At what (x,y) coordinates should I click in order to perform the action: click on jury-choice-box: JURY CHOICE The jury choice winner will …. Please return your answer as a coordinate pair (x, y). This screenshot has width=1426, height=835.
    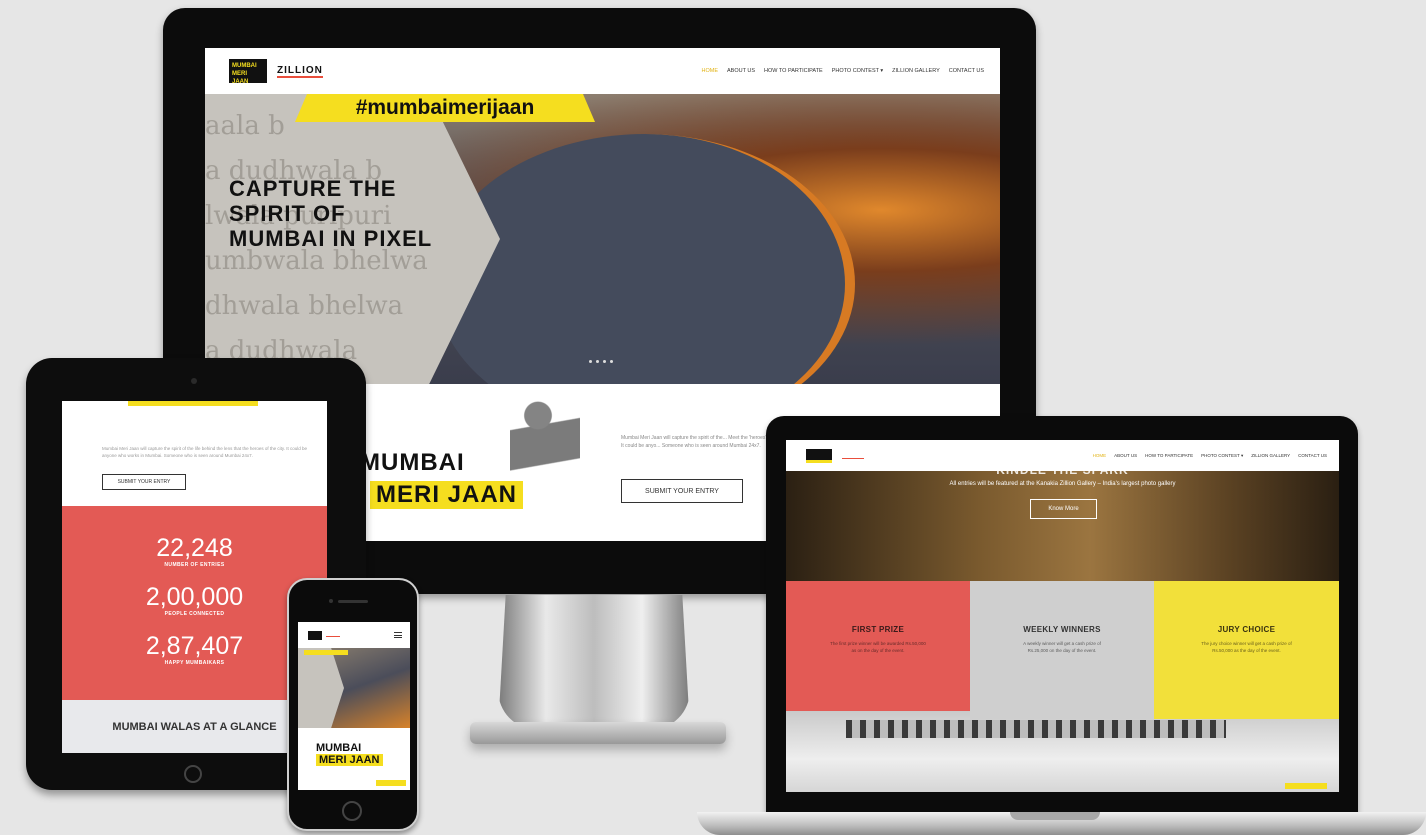
    Looking at the image, I should click on (1246, 650).